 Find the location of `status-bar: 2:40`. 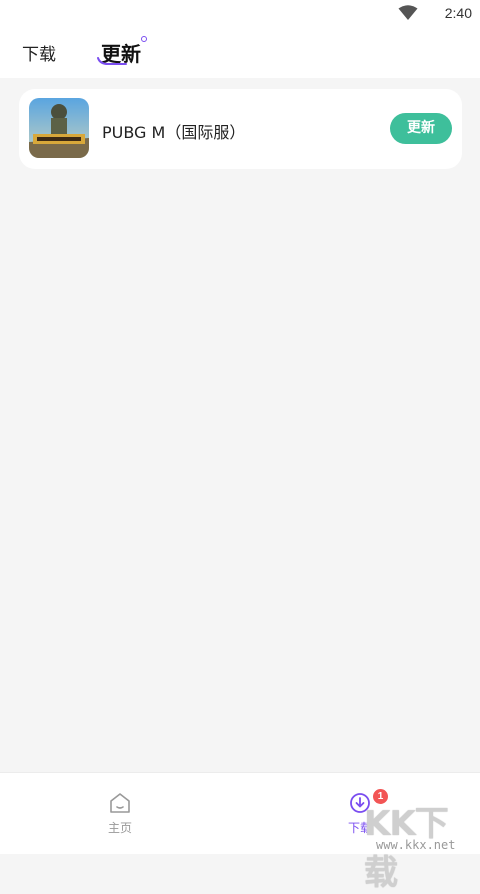

status-bar: 2:40 is located at coordinates (240, 13).